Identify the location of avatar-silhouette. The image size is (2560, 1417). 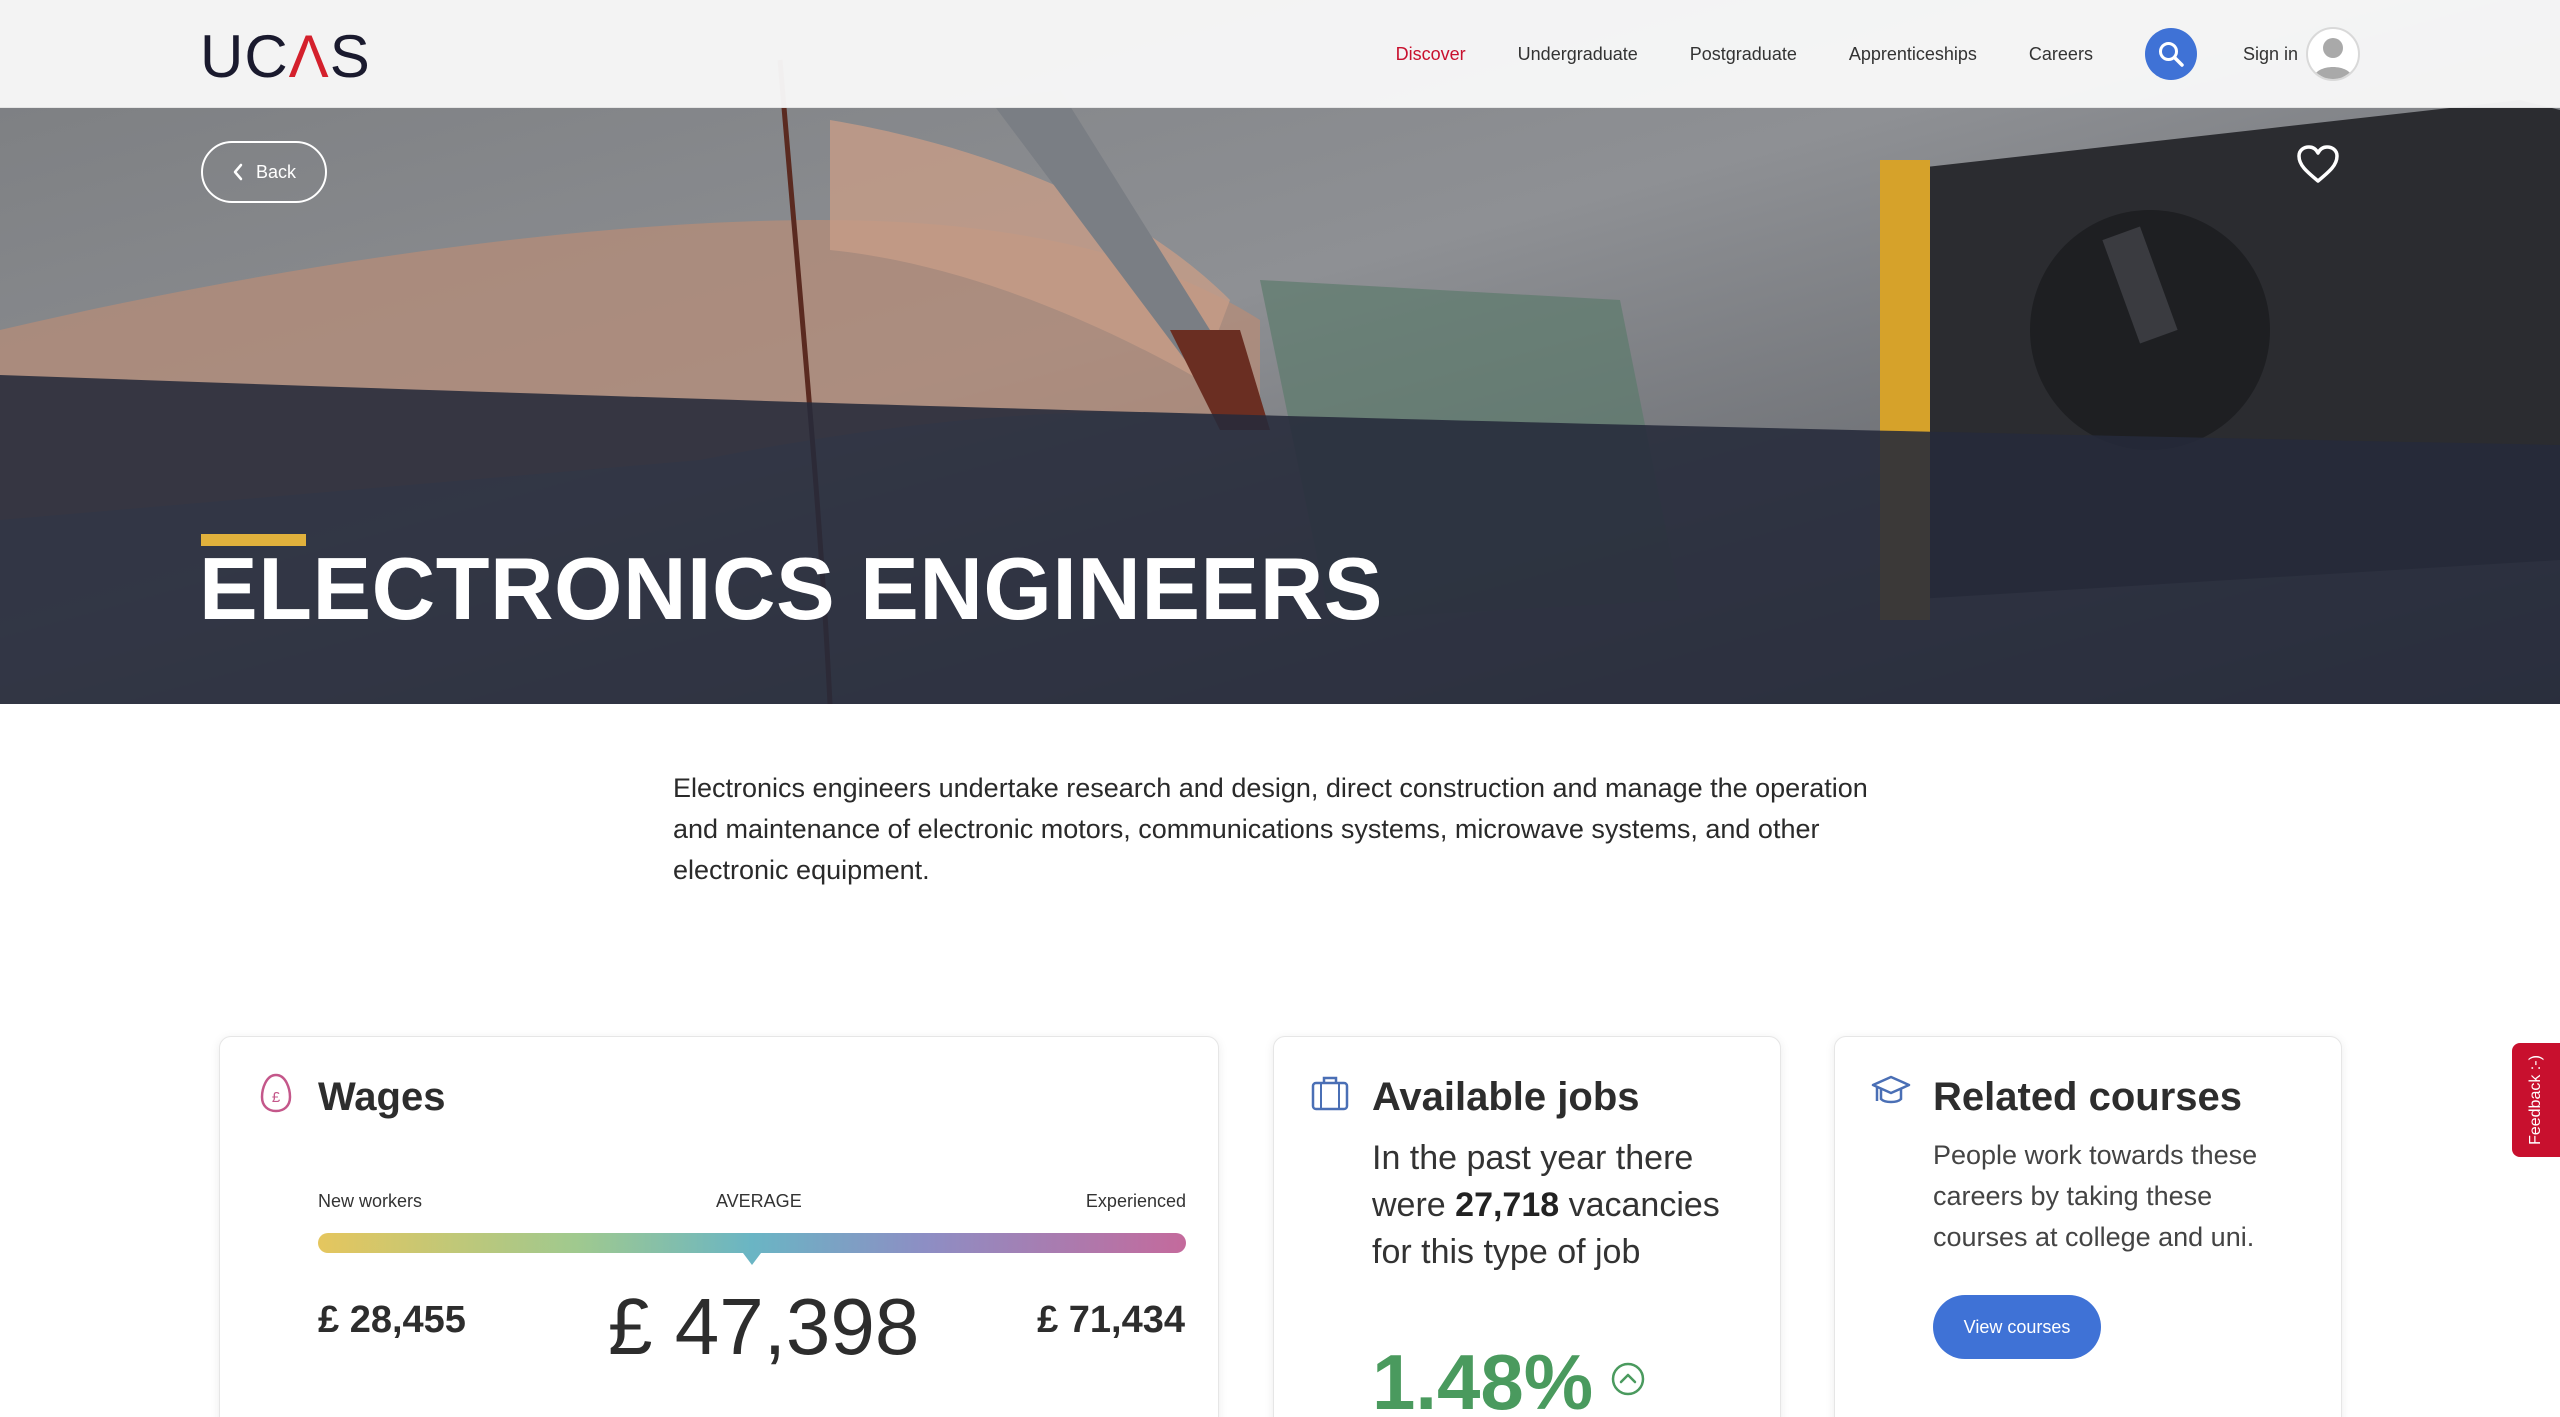
(2333, 58).